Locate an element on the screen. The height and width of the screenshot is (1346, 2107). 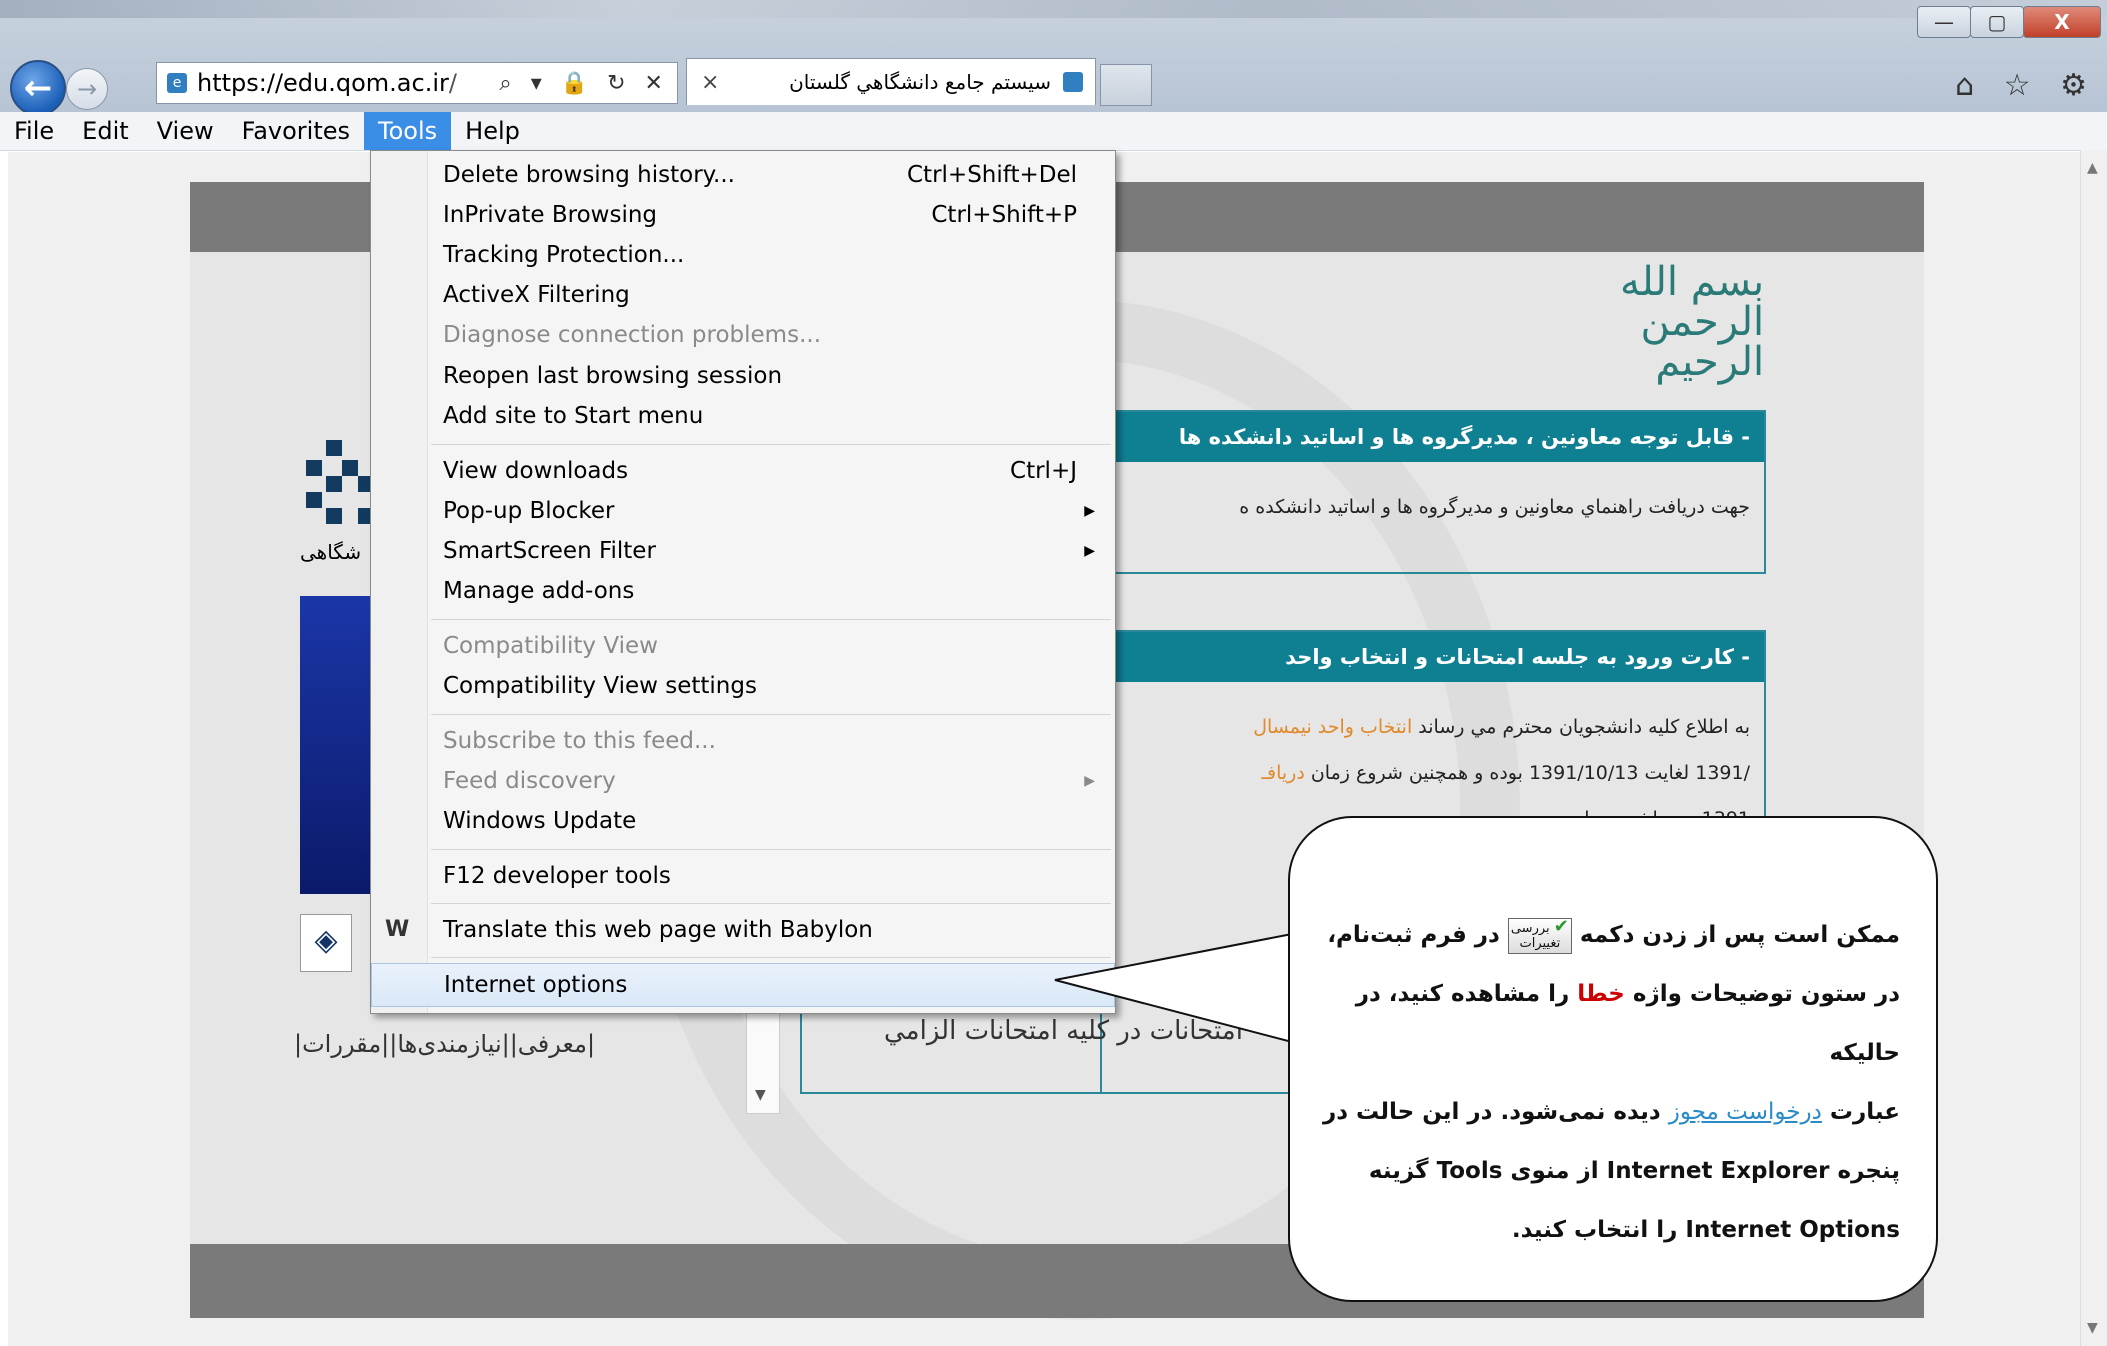
menu-item-label: Manage add-ons is located at coordinates (539, 591).